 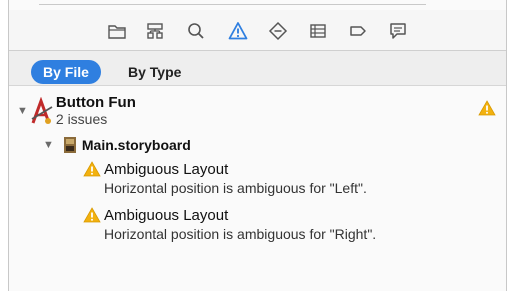 I want to click on app-icon, so click(x=42, y=110).